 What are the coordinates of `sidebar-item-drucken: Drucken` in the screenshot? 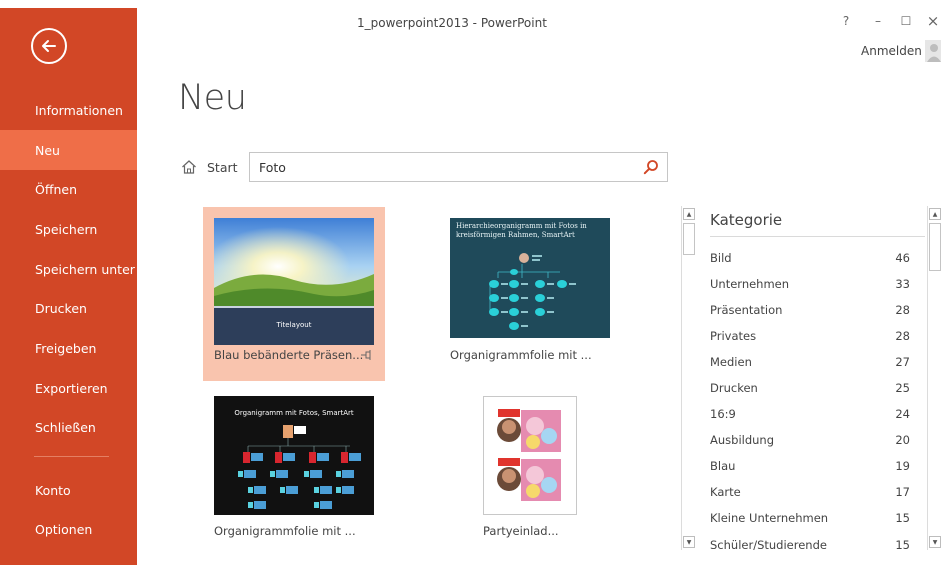 It's located at (68, 308).